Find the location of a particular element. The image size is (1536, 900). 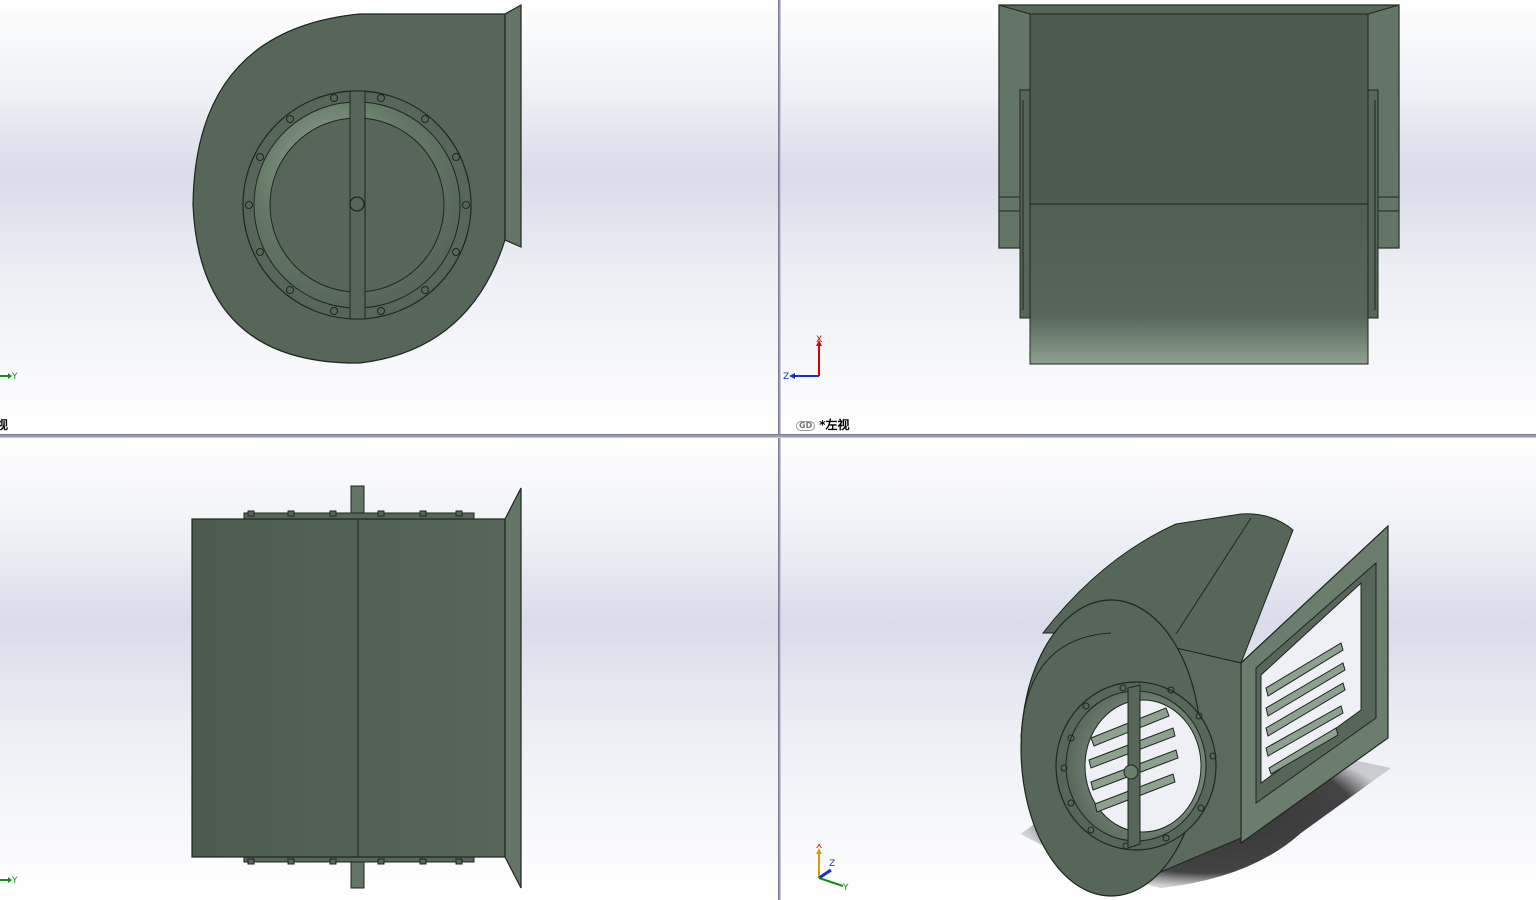

view-label-top-right: GD *左视 is located at coordinates (823, 424).